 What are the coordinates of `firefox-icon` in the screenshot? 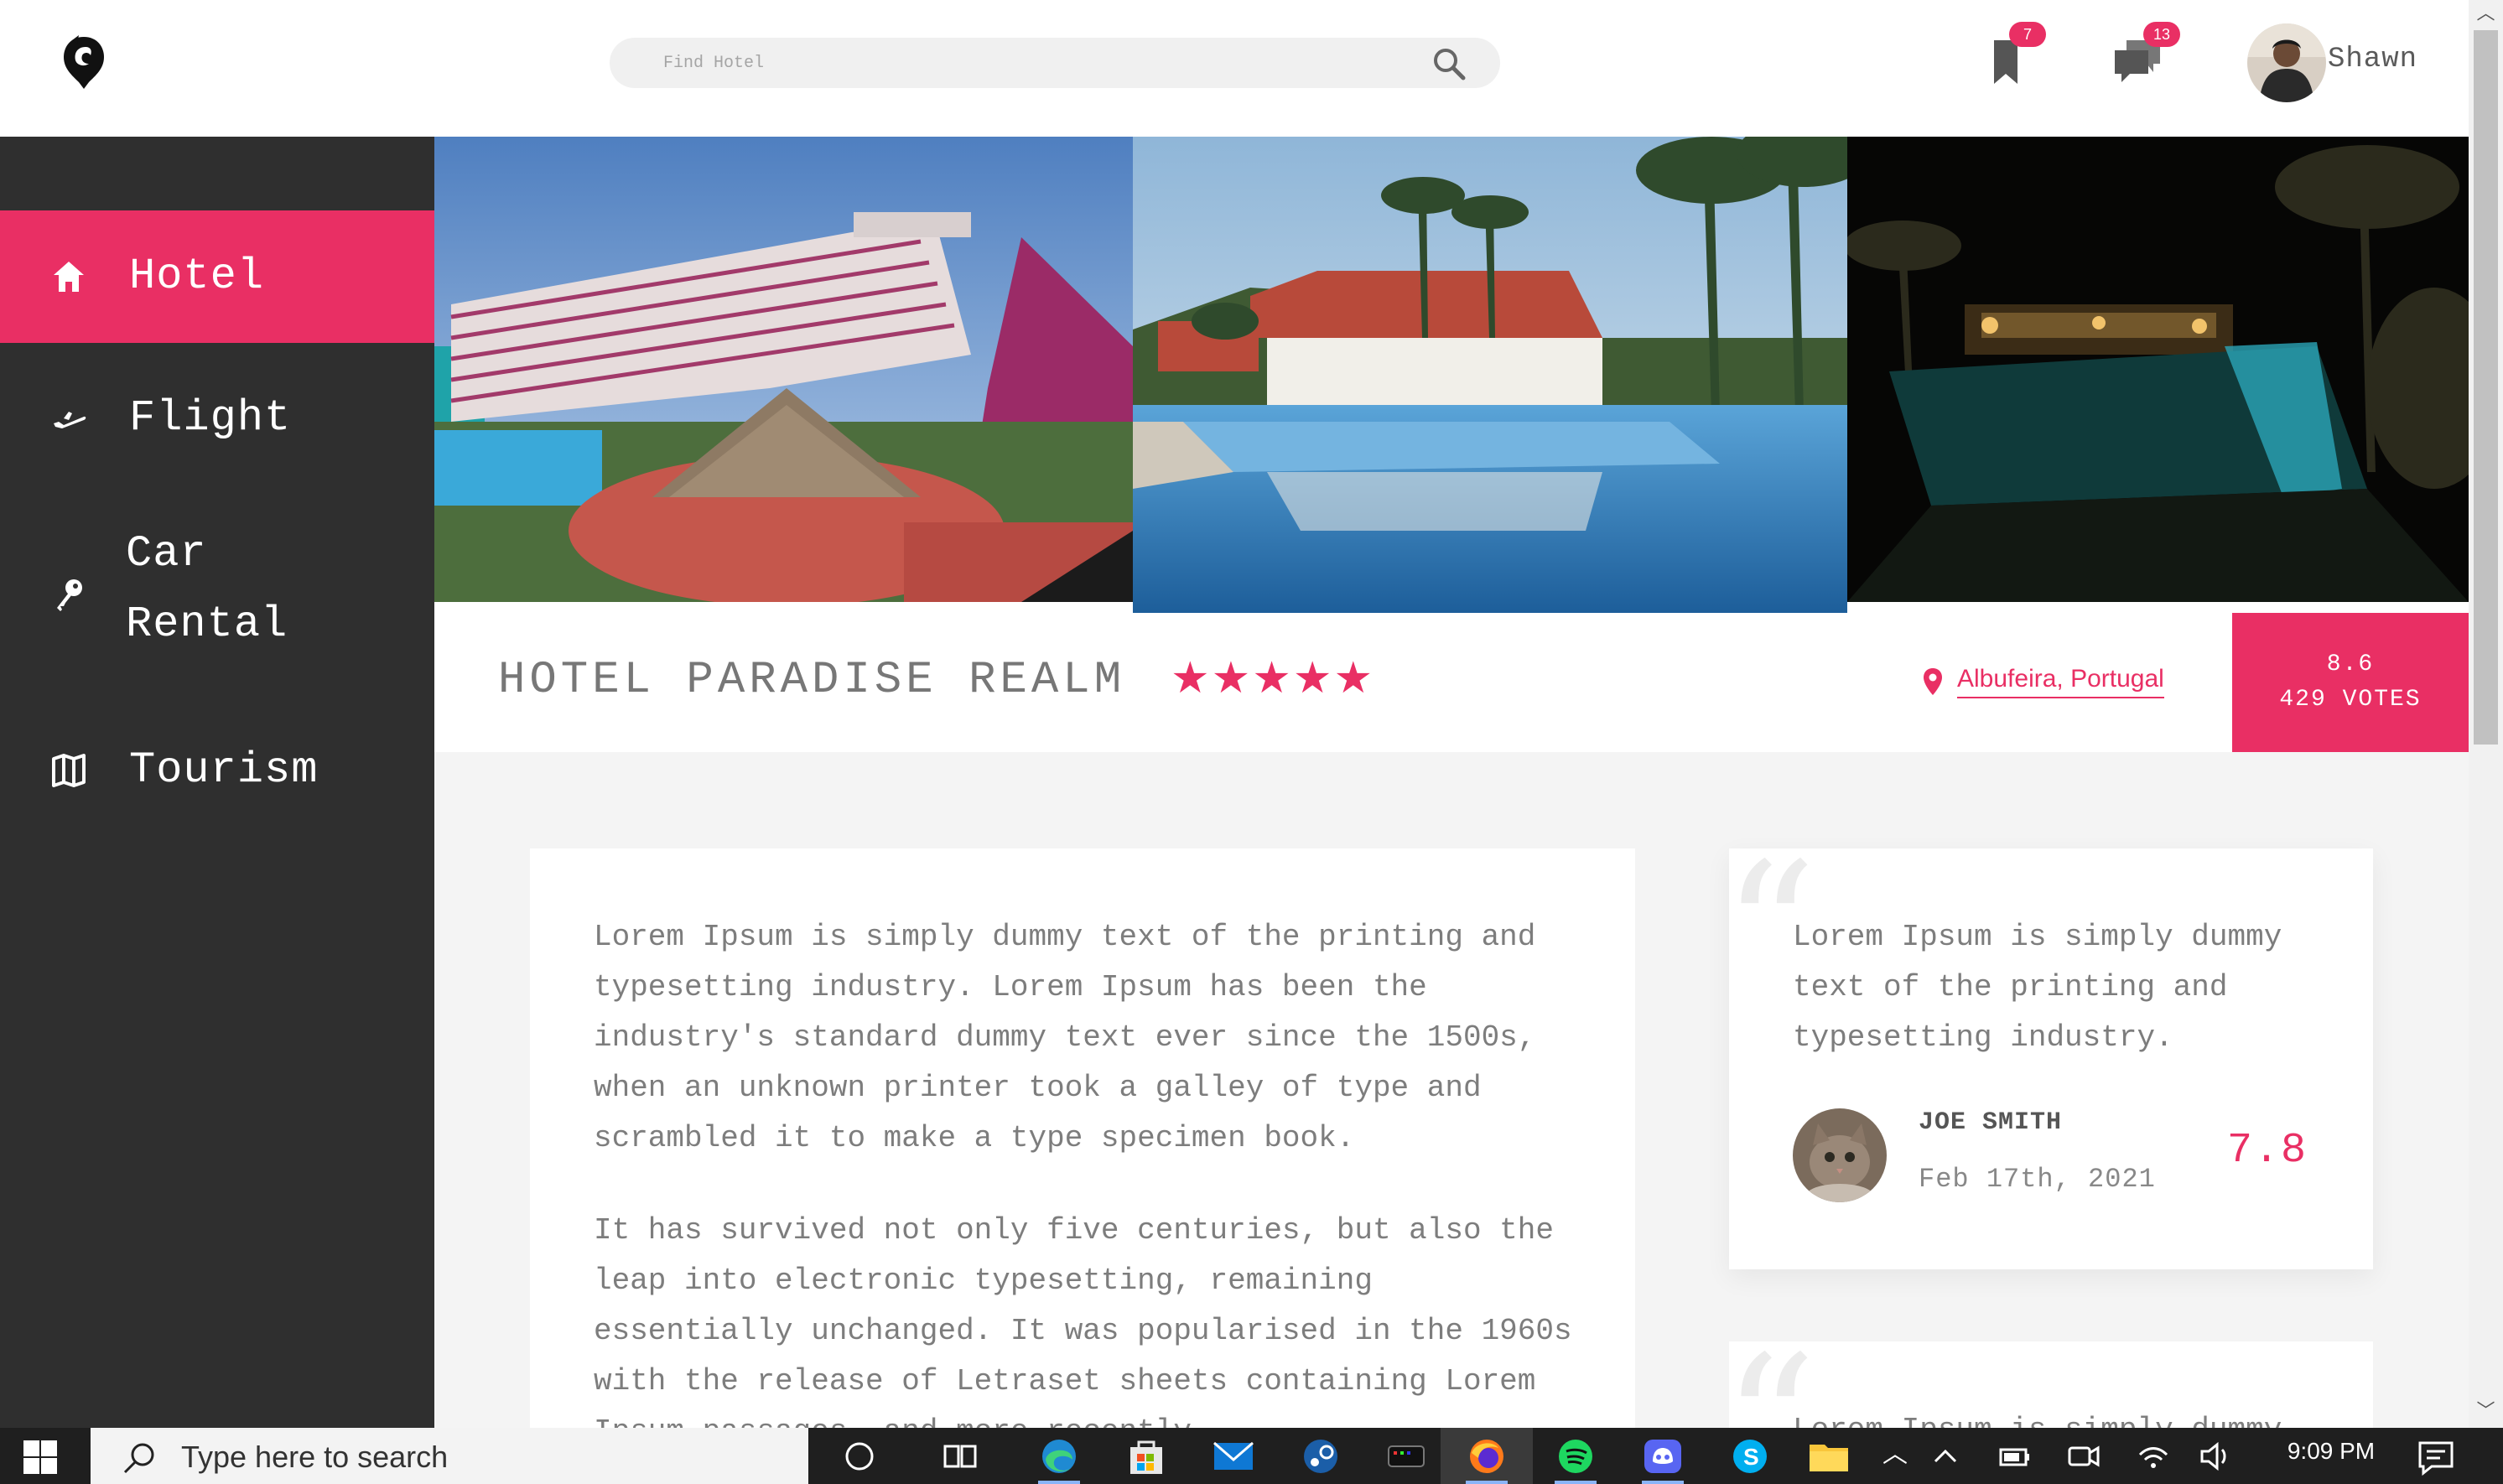 It's located at (1486, 1456).